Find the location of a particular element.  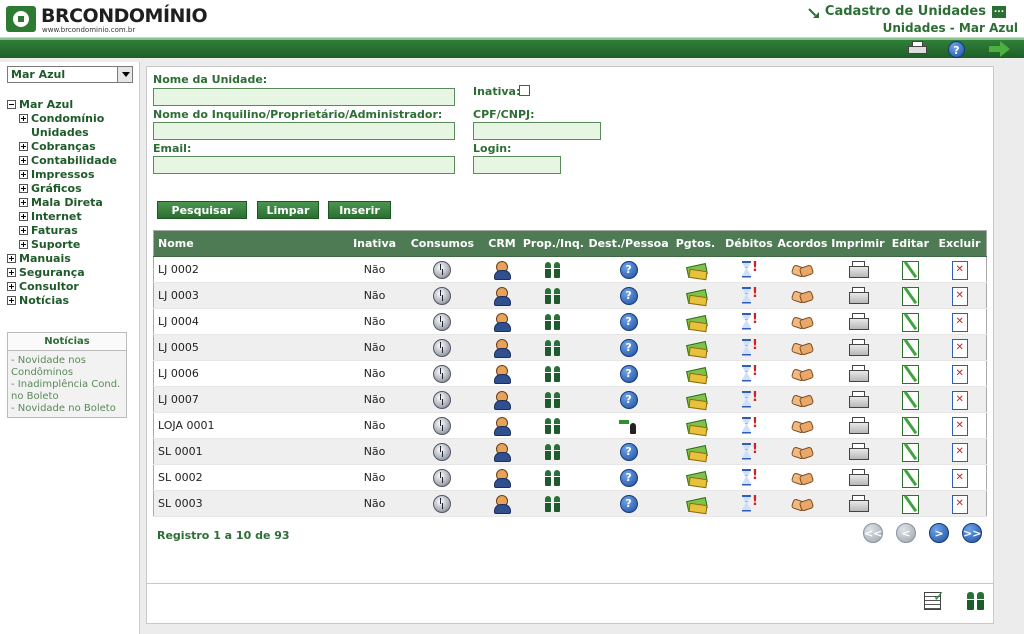

tree-item: Consultor is located at coordinates (72, 287).